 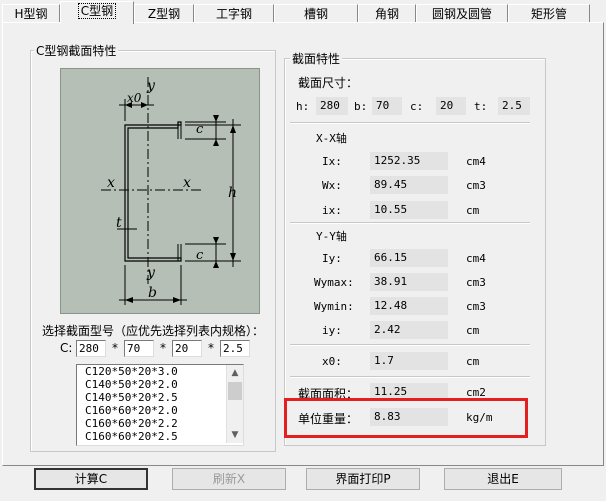 I want to click on label-h: h, so click(x=232, y=193).